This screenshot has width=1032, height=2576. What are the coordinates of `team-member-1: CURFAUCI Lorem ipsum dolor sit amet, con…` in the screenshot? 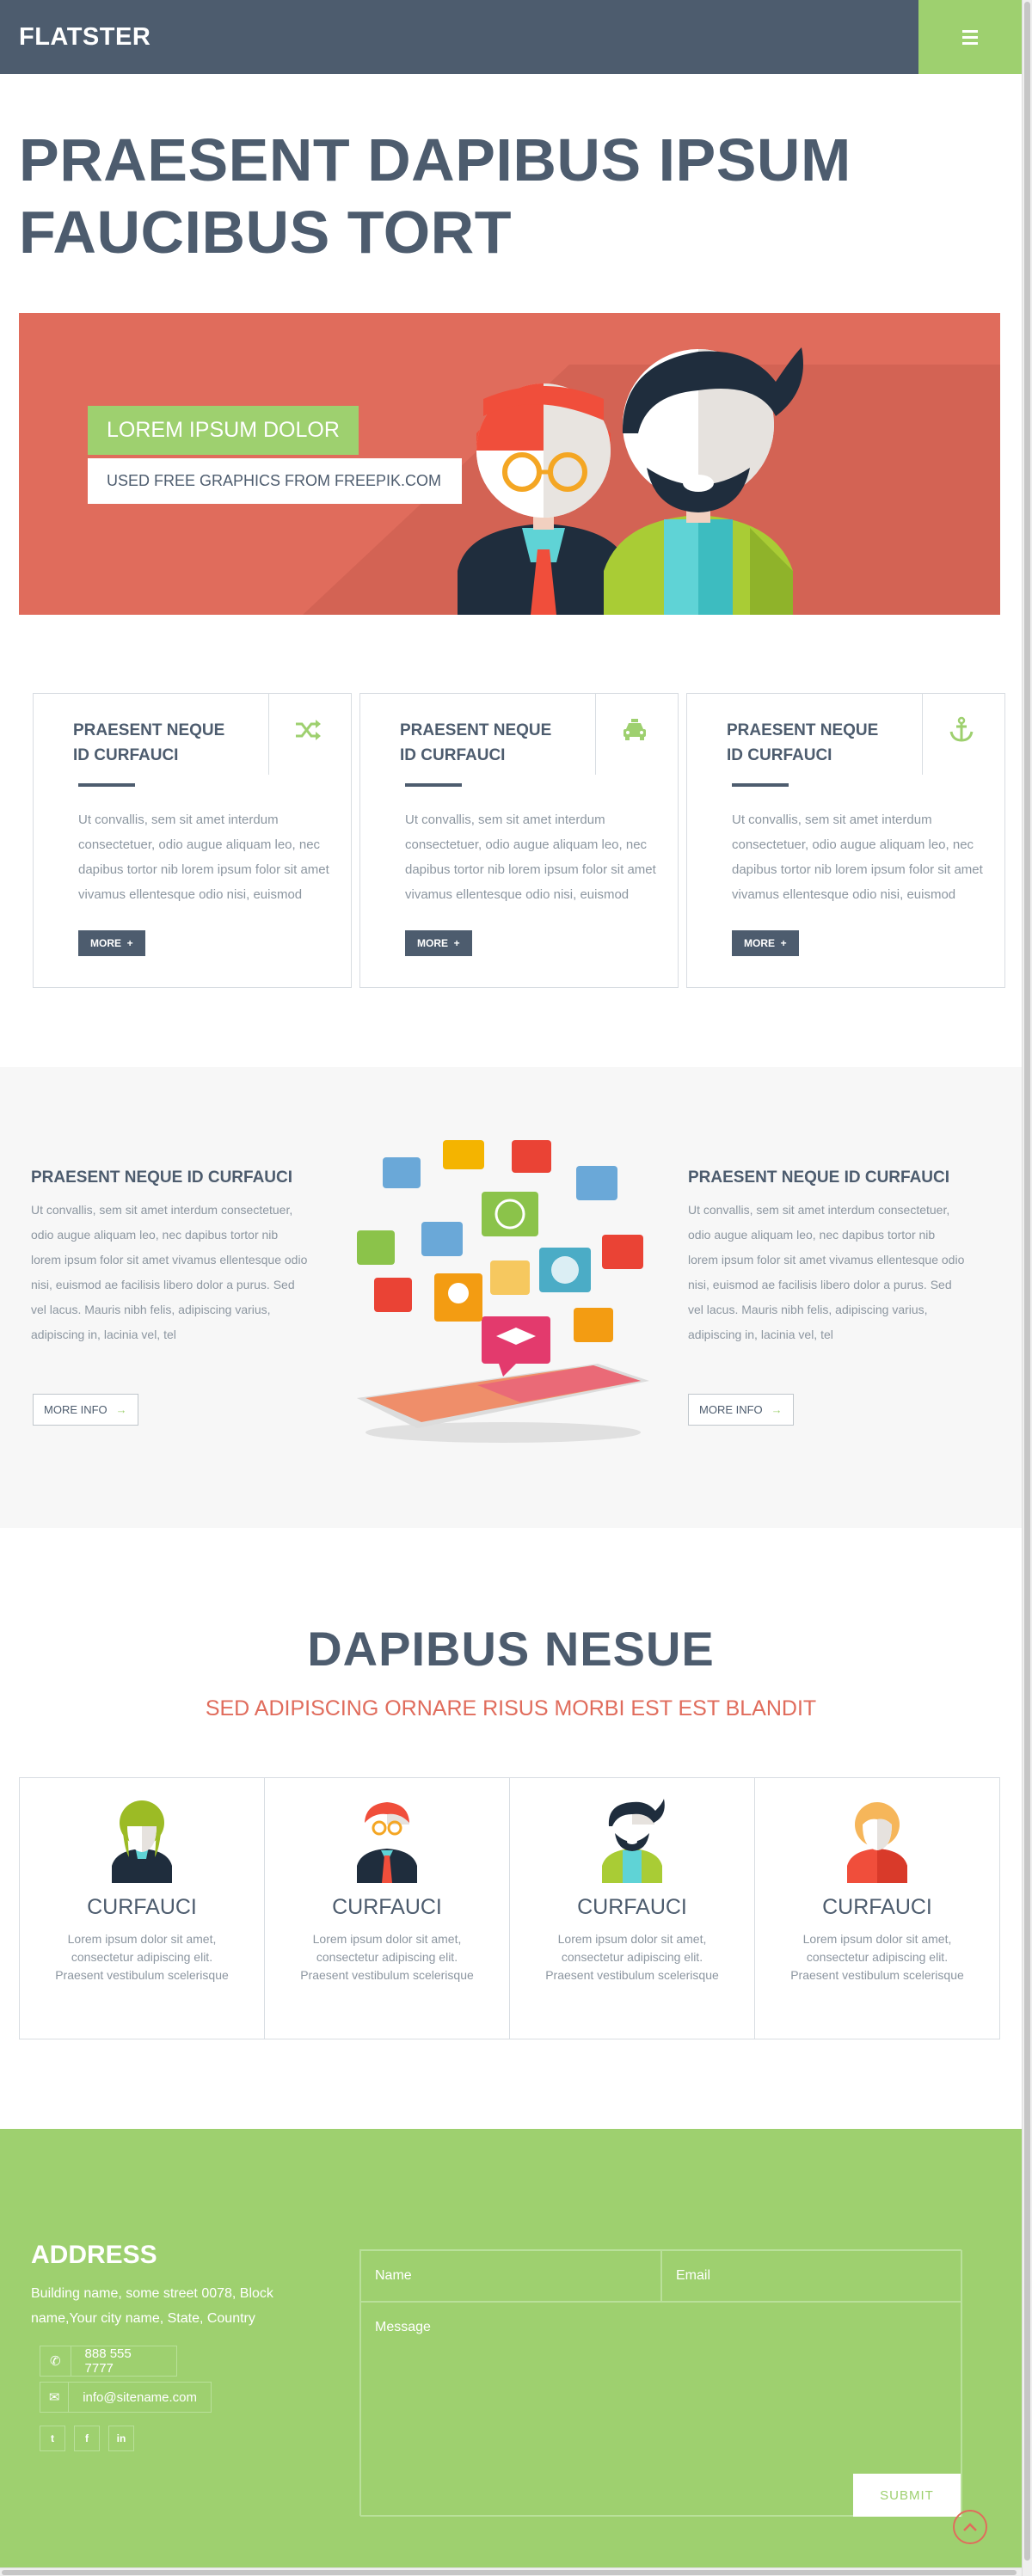 It's located at (142, 1908).